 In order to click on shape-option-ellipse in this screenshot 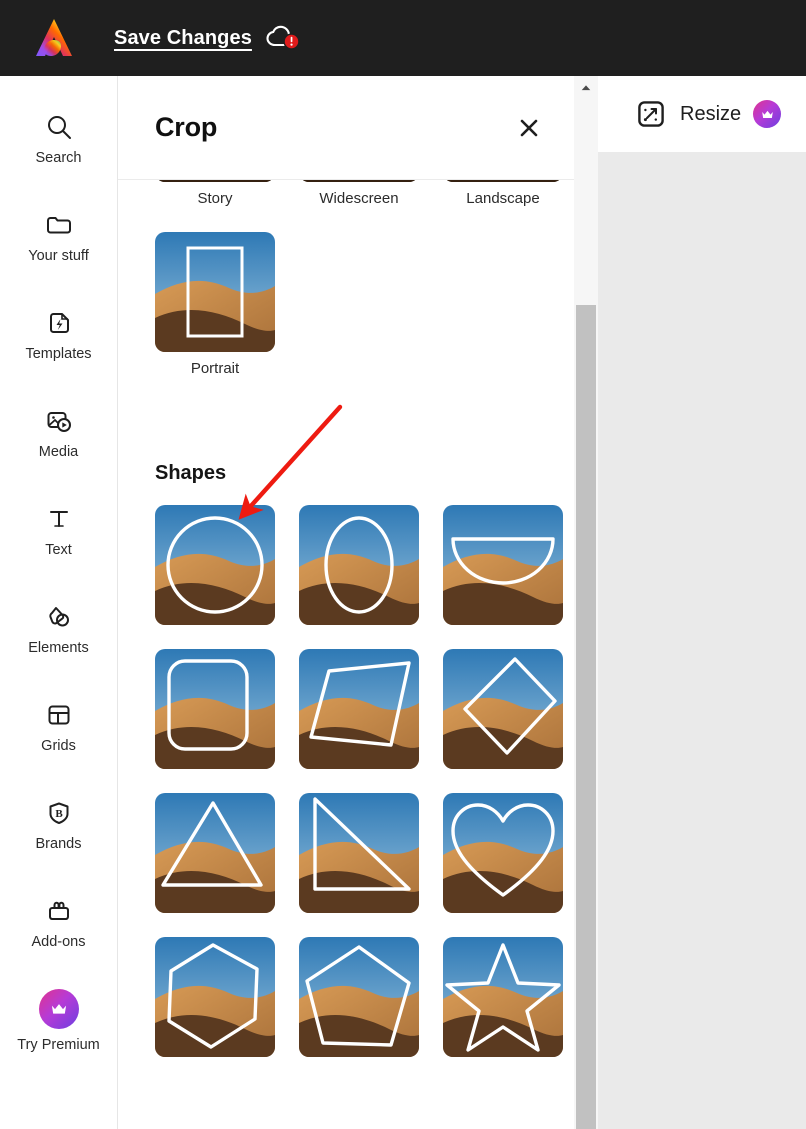, I will do `click(359, 565)`.